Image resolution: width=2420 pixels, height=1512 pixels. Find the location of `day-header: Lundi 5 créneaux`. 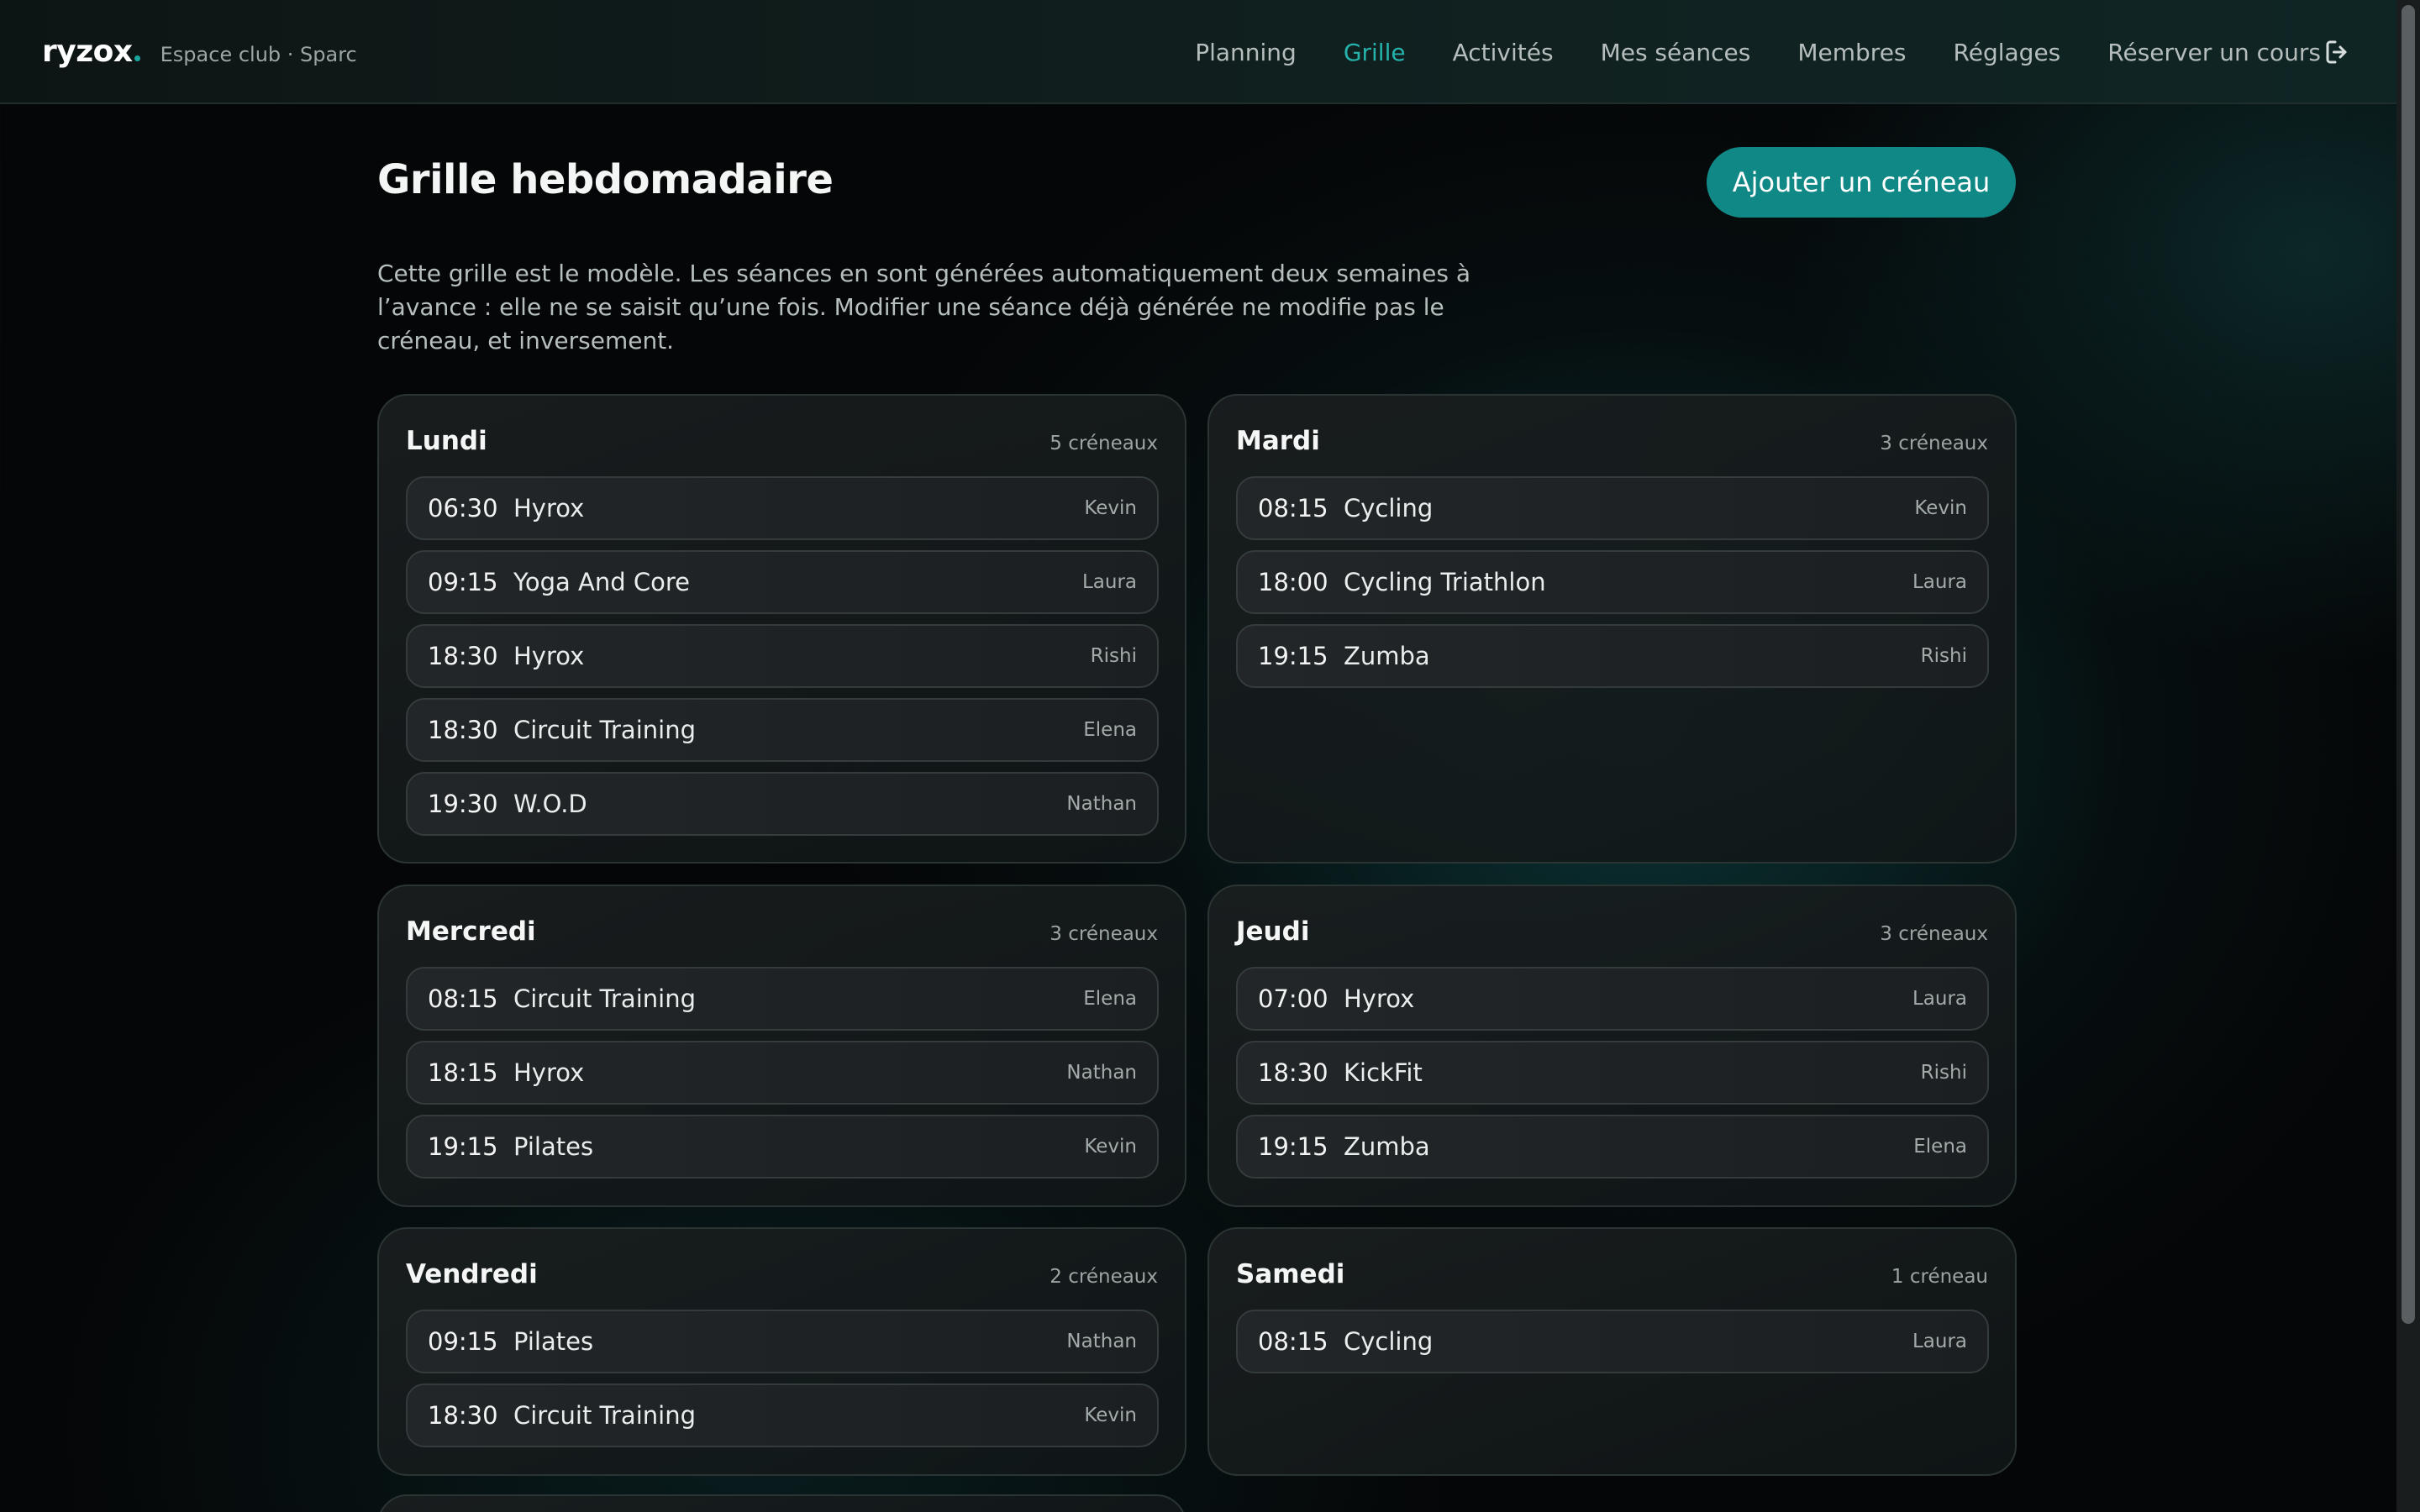

day-header: Lundi 5 créneaux is located at coordinates (782, 442).